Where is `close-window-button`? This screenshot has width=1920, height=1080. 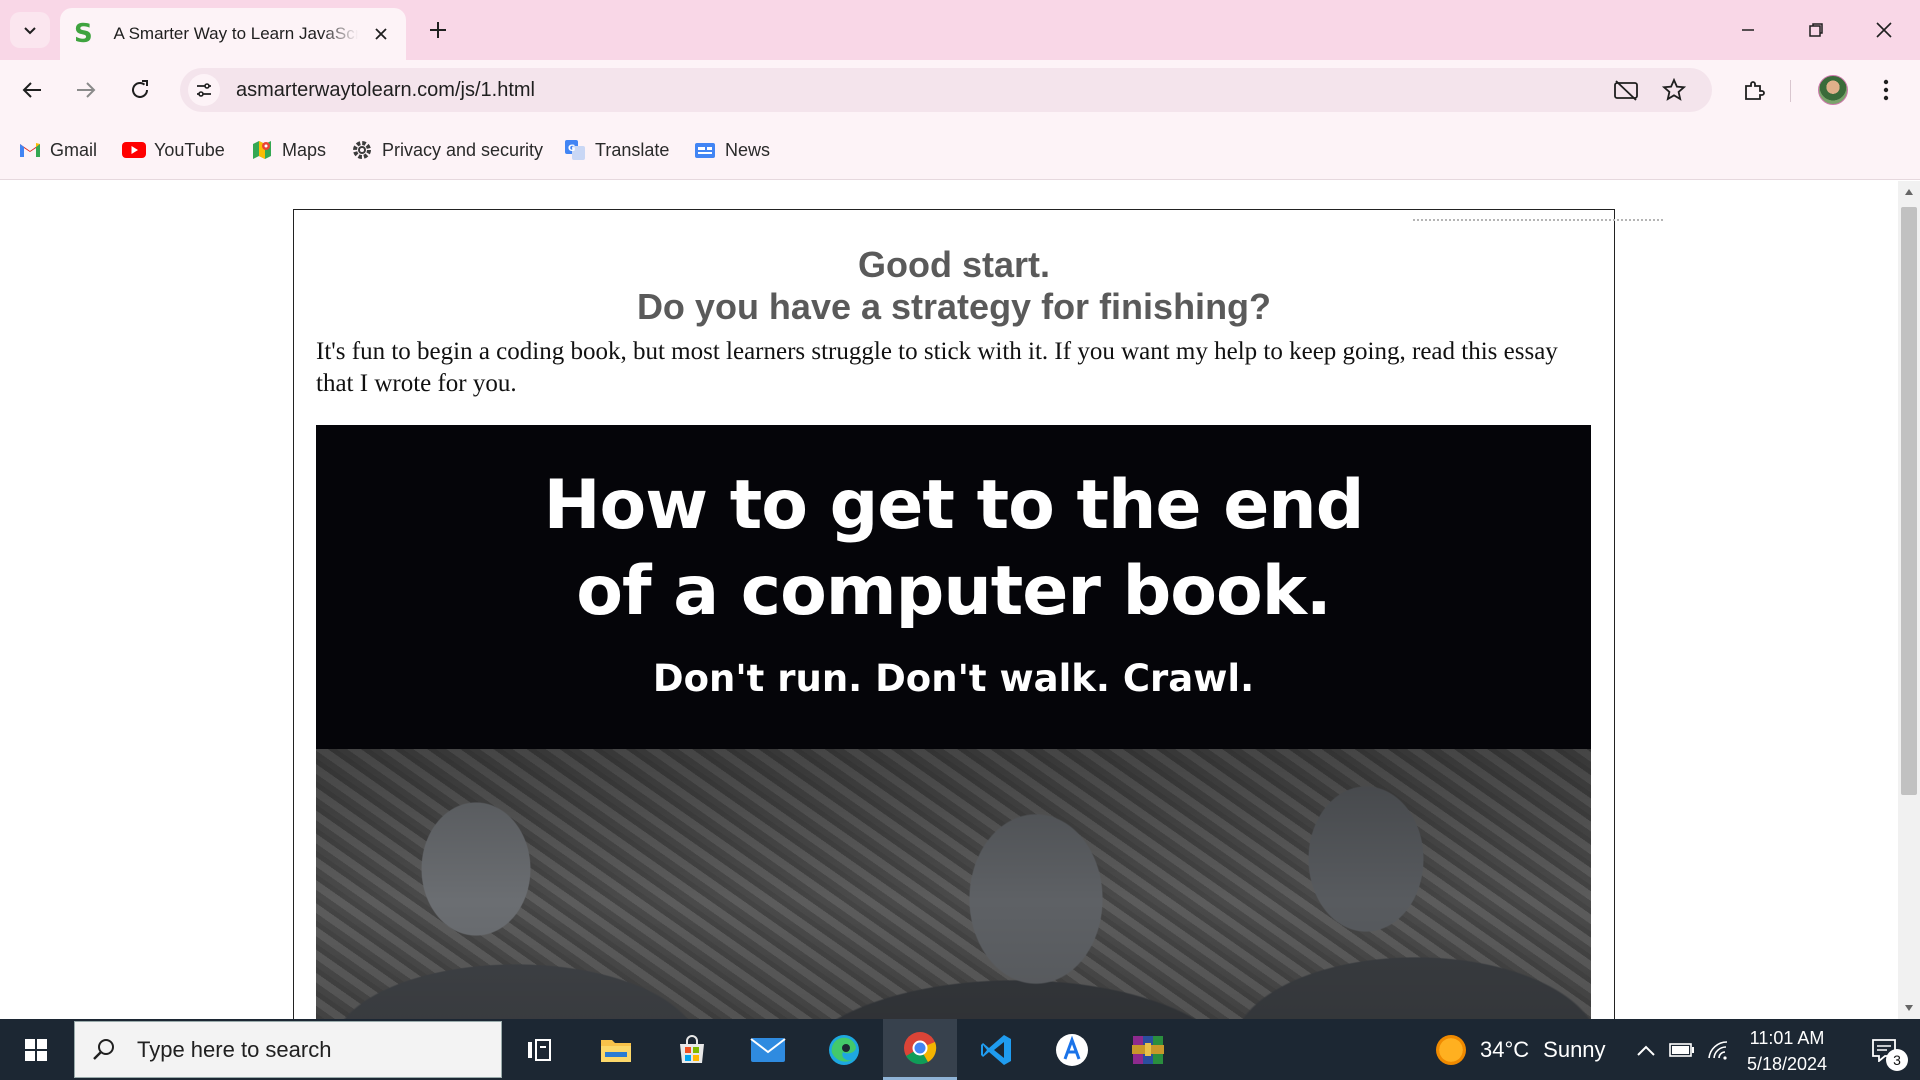 close-window-button is located at coordinates (1884, 30).